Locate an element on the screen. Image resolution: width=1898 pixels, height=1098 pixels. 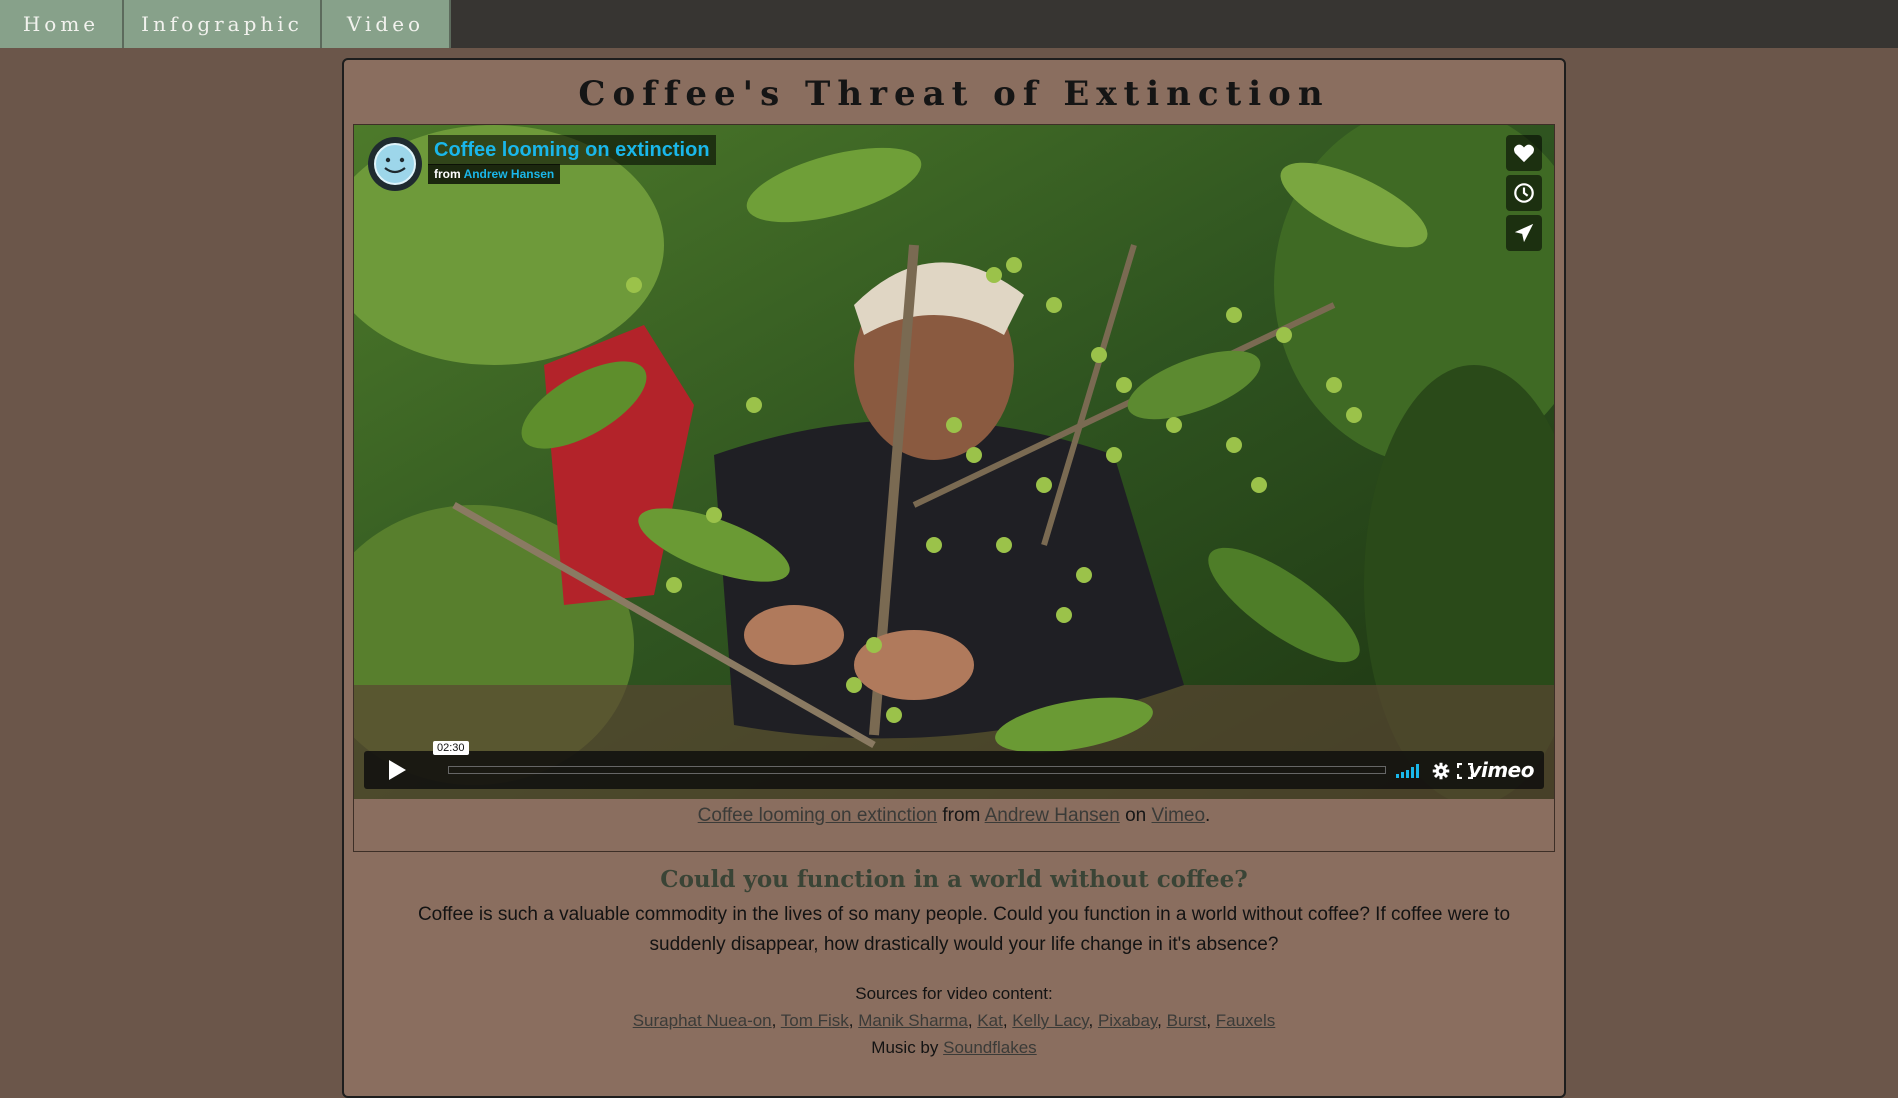
source-link: Manik Sharma is located at coordinates (913, 1020).